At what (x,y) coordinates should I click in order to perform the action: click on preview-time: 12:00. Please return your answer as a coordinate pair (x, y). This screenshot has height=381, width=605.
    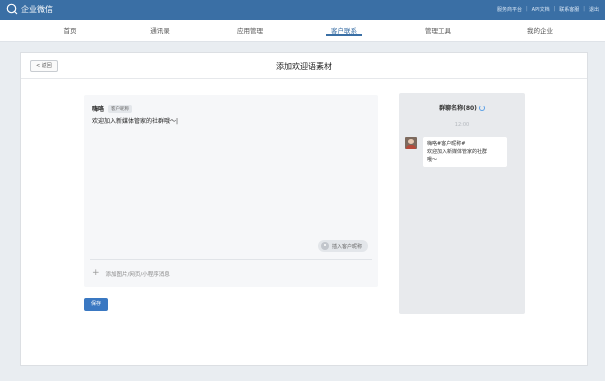
    Looking at the image, I should click on (462, 125).